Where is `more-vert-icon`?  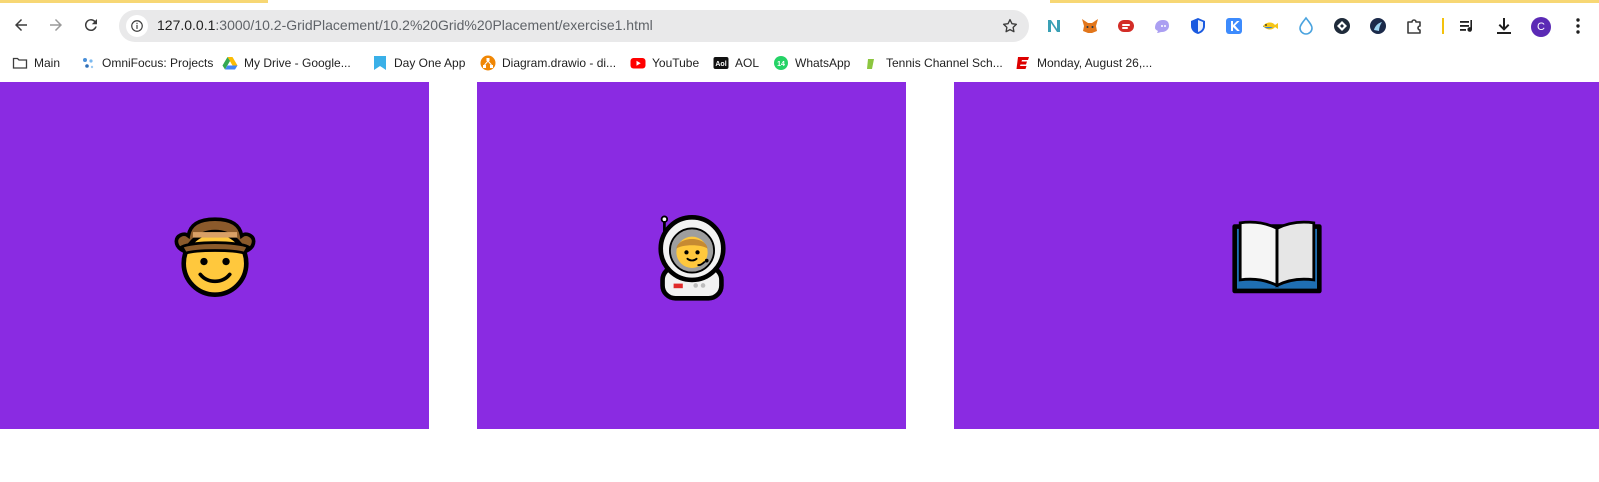 more-vert-icon is located at coordinates (1578, 26).